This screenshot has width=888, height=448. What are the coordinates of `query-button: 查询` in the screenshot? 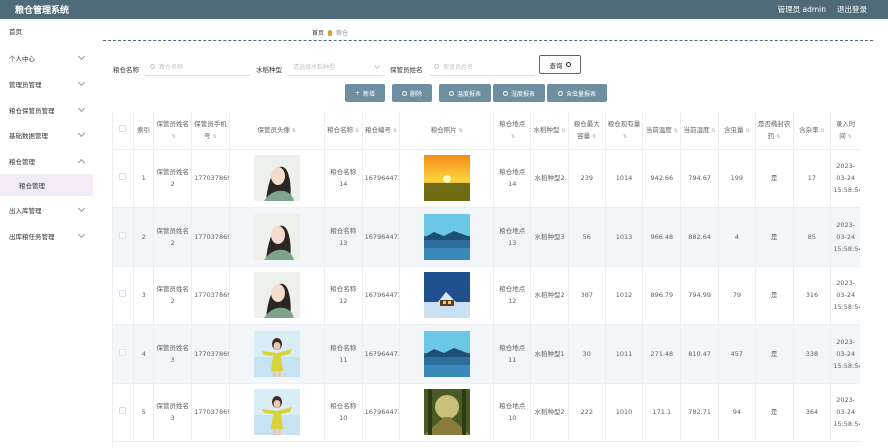 It's located at (560, 64).